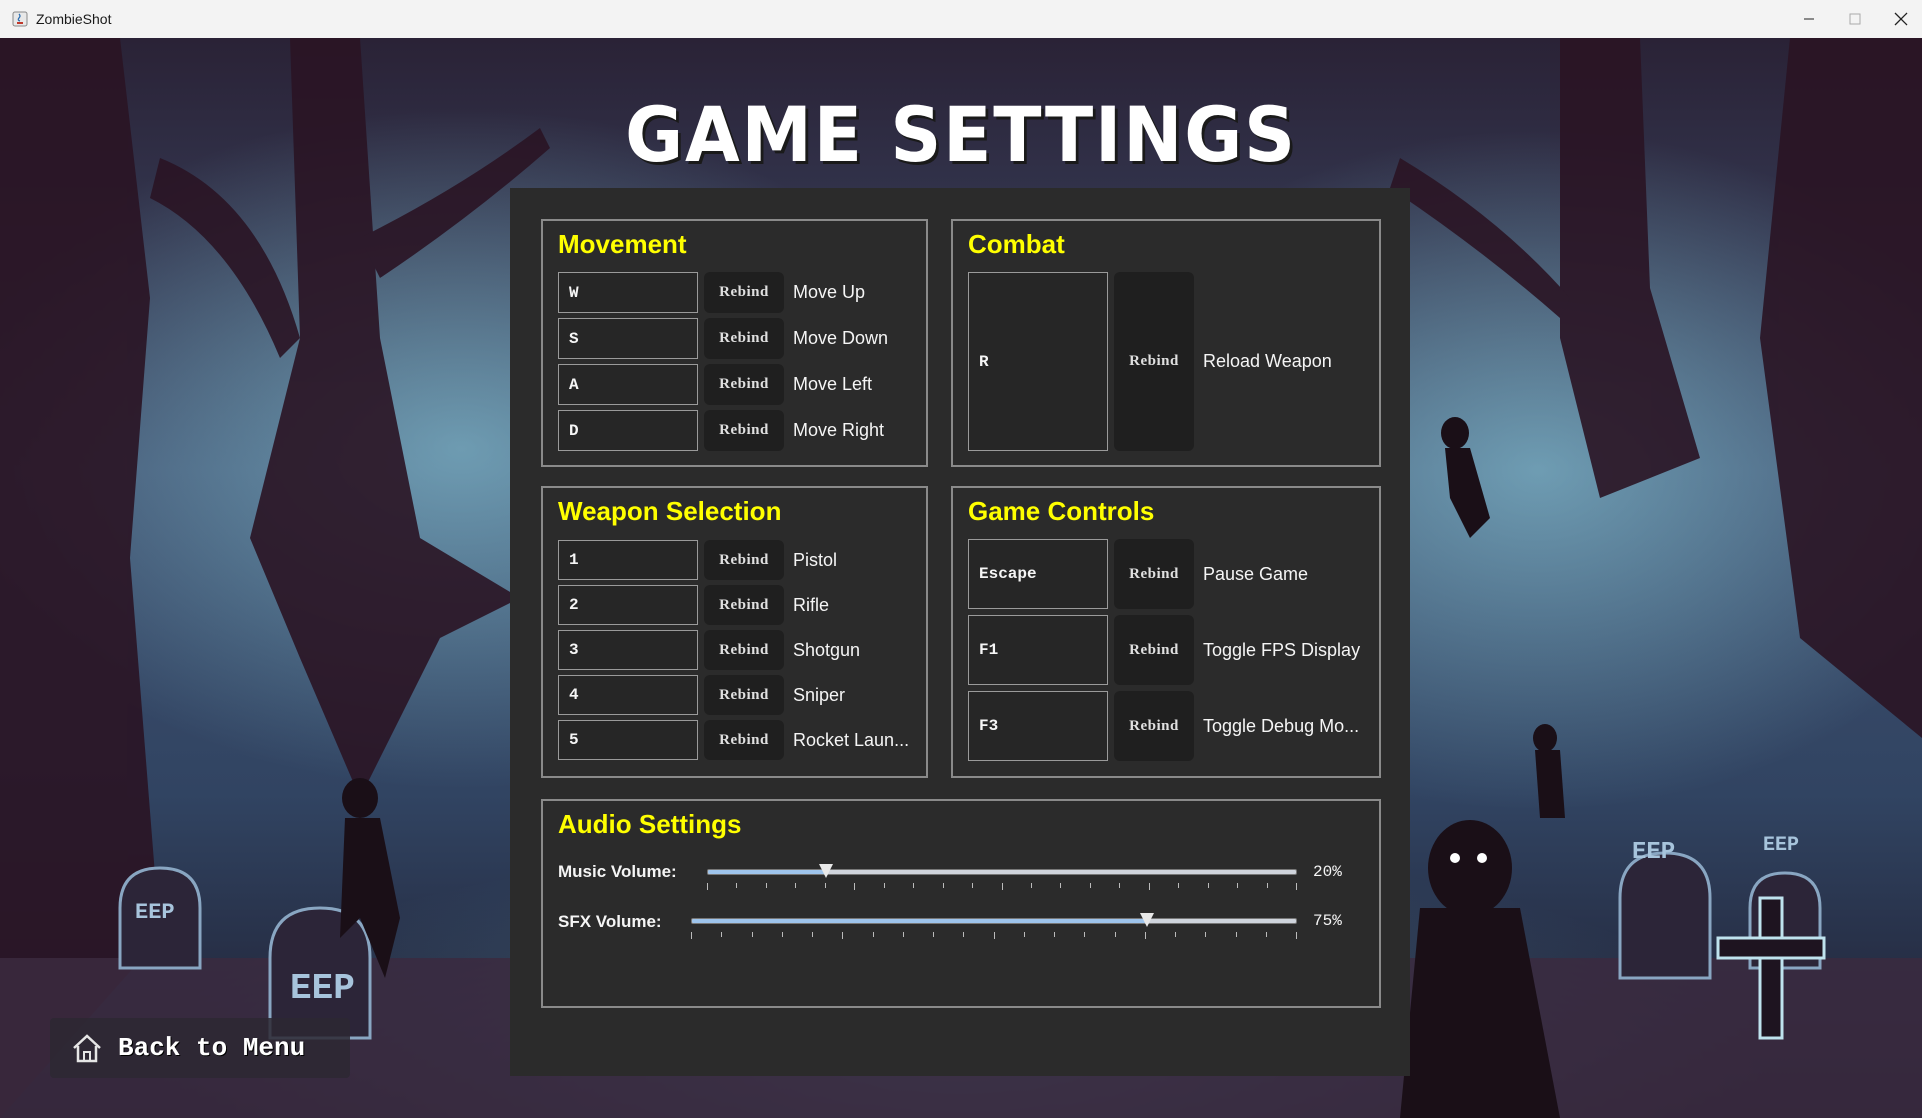  What do you see at coordinates (1038, 726) in the screenshot?
I see `control-key-field: F3` at bounding box center [1038, 726].